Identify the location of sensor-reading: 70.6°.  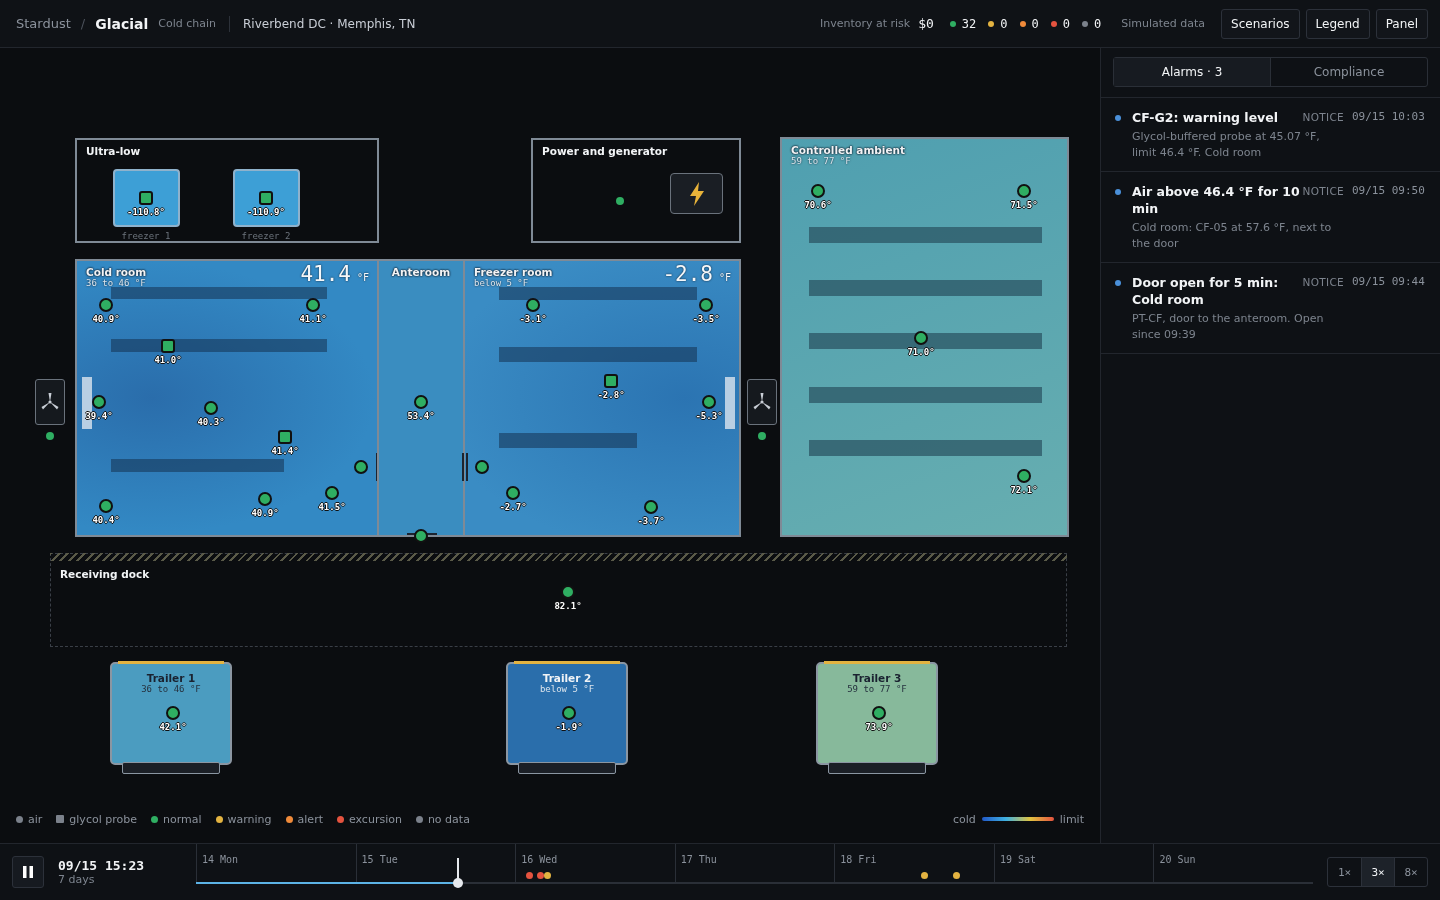
(818, 205).